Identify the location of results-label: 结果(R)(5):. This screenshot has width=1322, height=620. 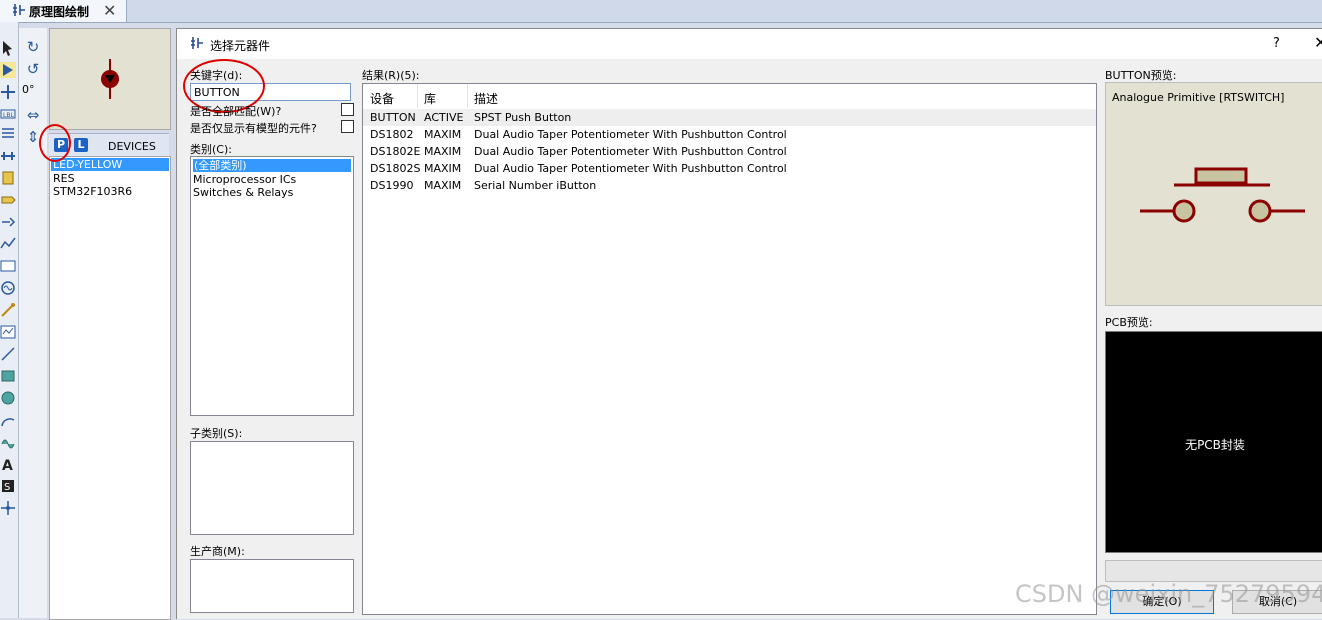
(391, 75).